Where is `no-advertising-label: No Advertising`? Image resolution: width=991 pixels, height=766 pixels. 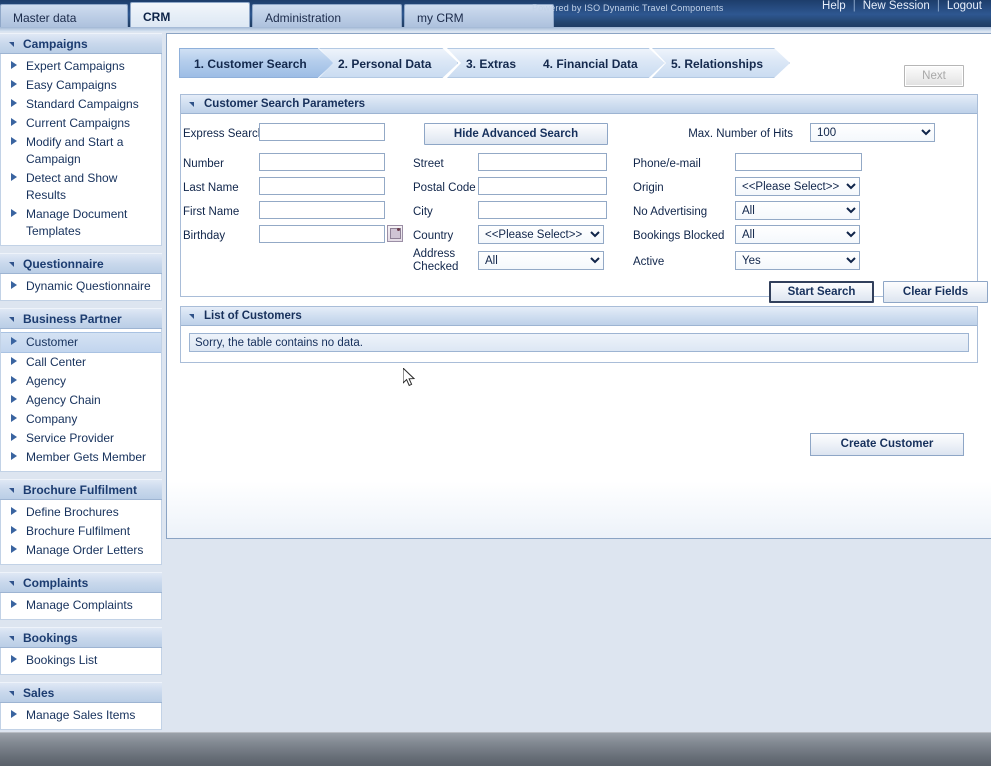 no-advertising-label: No Advertising is located at coordinates (670, 212).